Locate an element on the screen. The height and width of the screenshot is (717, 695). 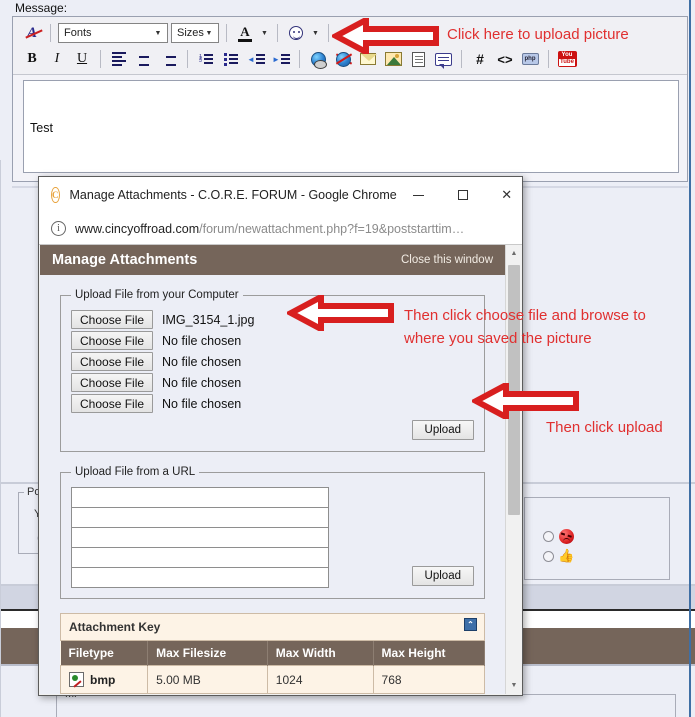
minimize-button is located at coordinates (419, 195).